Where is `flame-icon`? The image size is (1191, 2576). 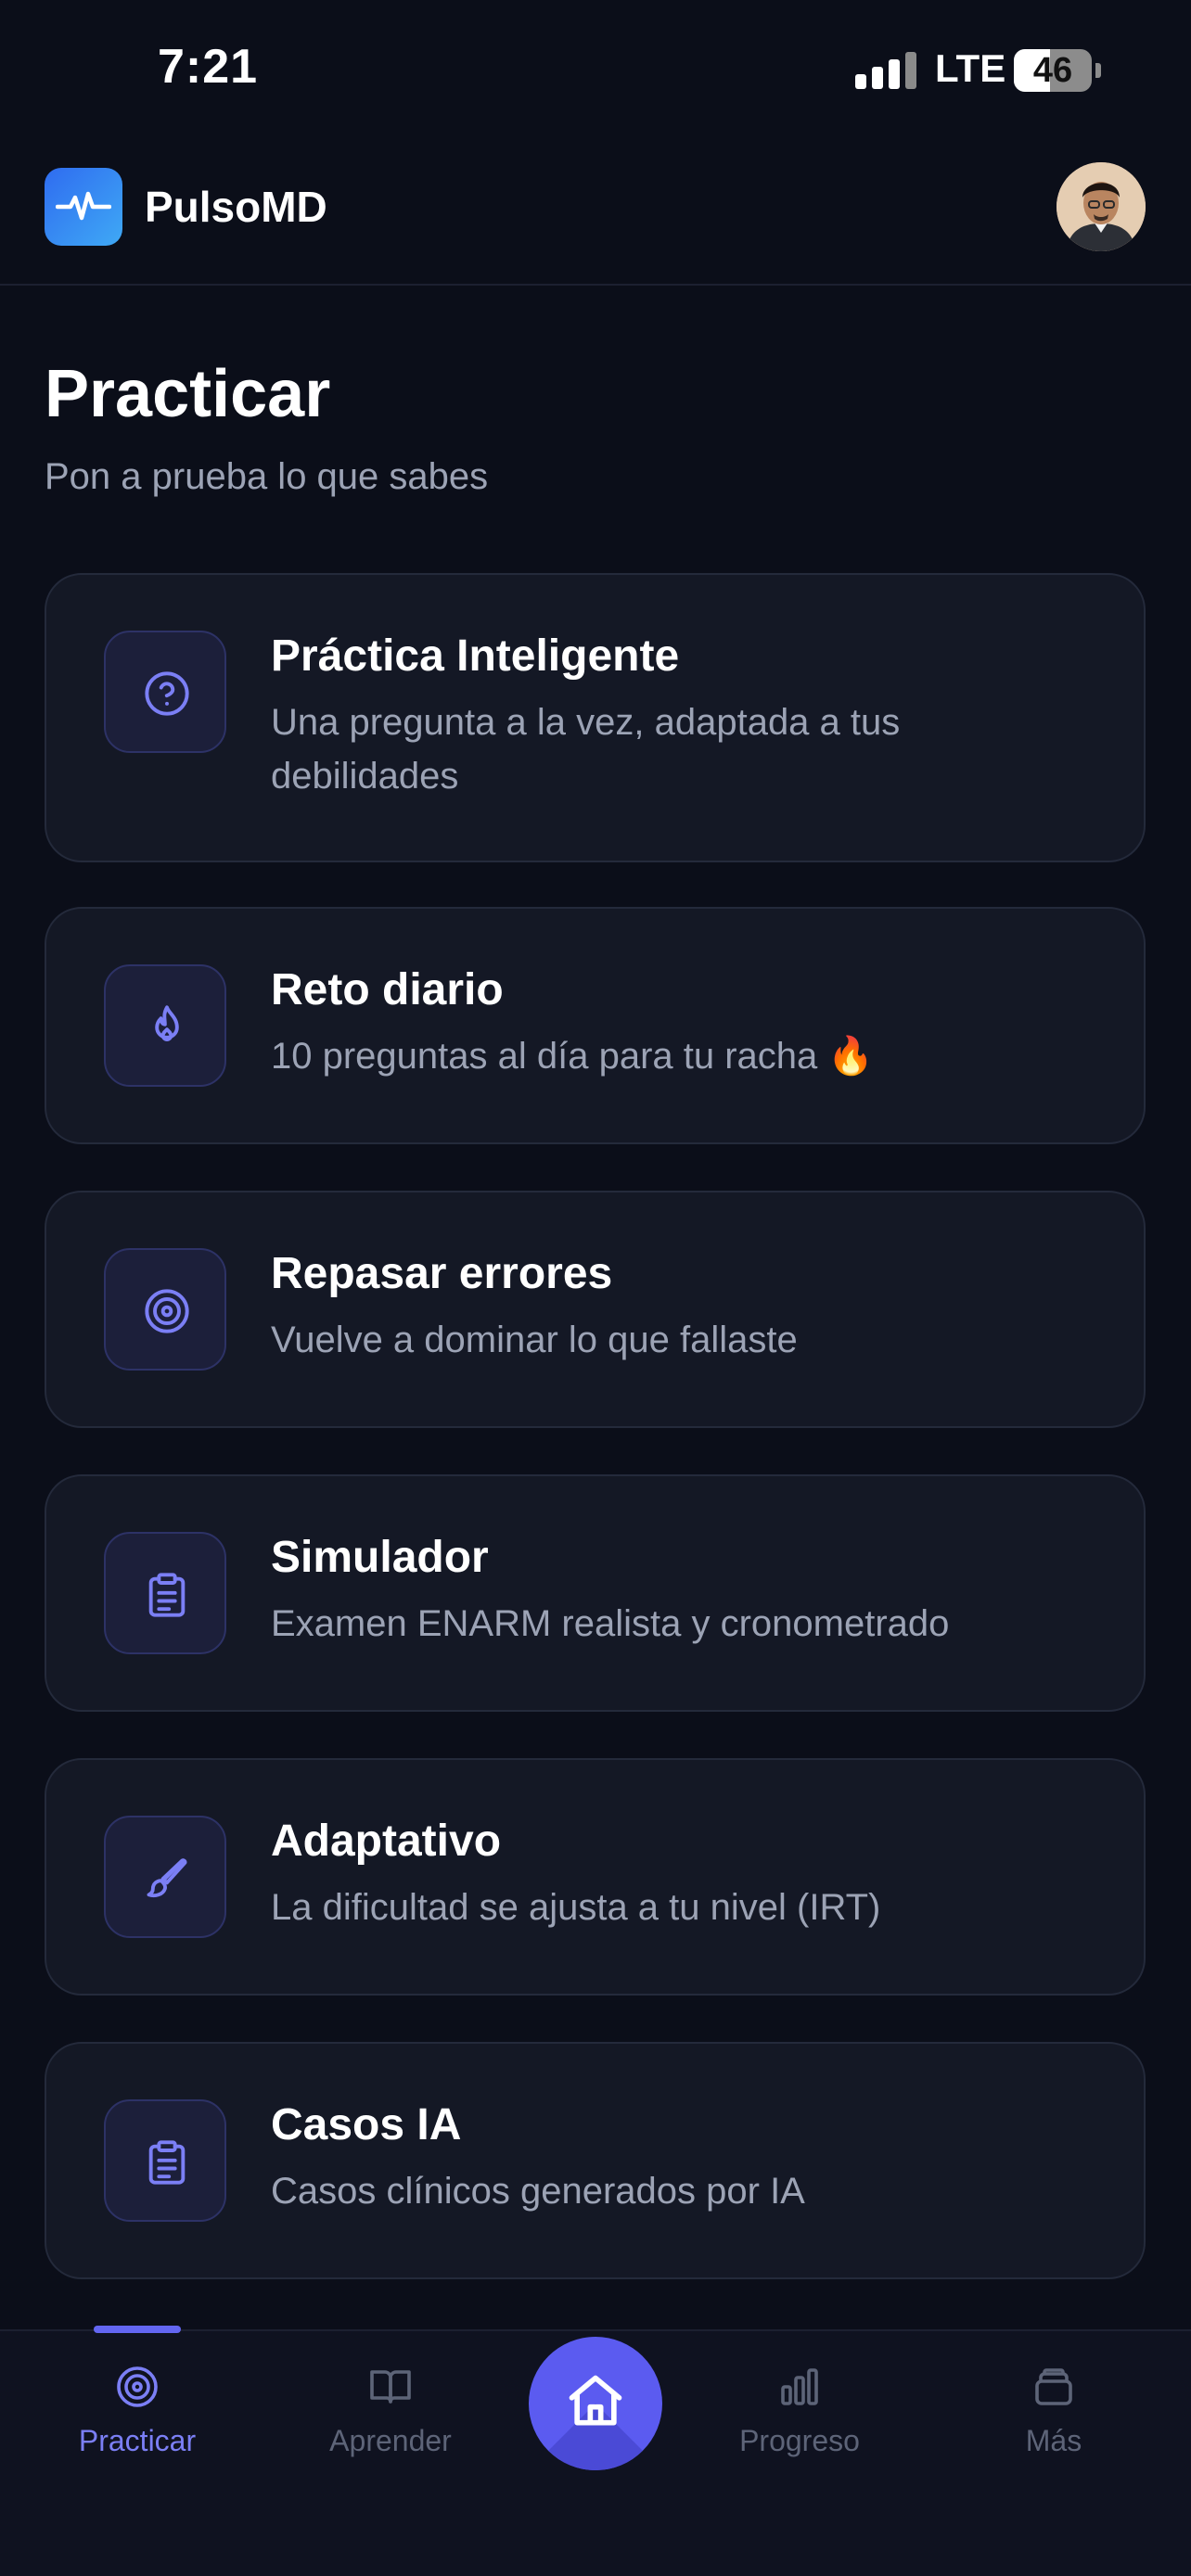
flame-icon is located at coordinates (165, 1025).